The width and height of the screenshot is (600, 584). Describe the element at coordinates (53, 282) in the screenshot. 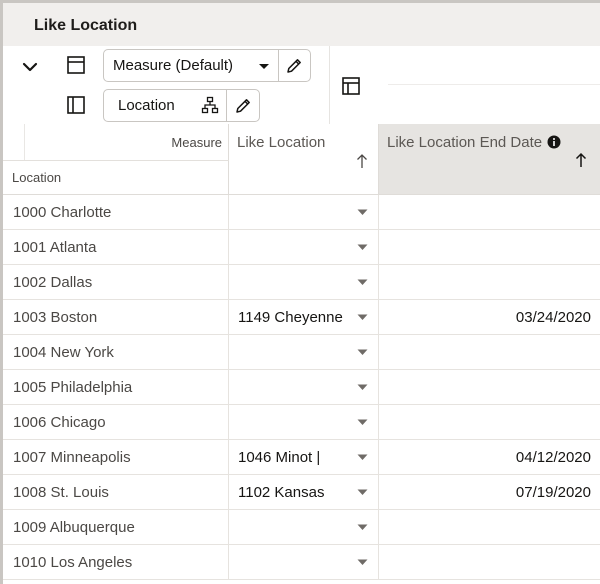

I see `location-name: 1002 Dallas` at that location.